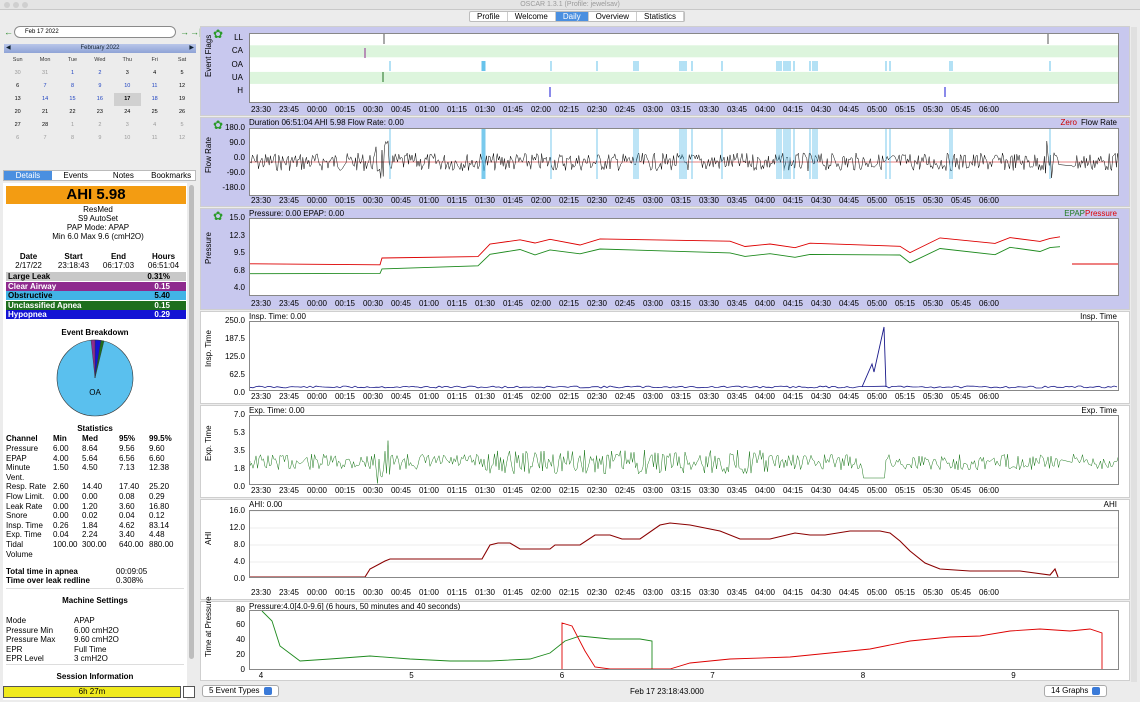 The image size is (1140, 702). What do you see at coordinates (45, 305) in the screenshot?
I see `event-name: Unclassified Apnea` at bounding box center [45, 305].